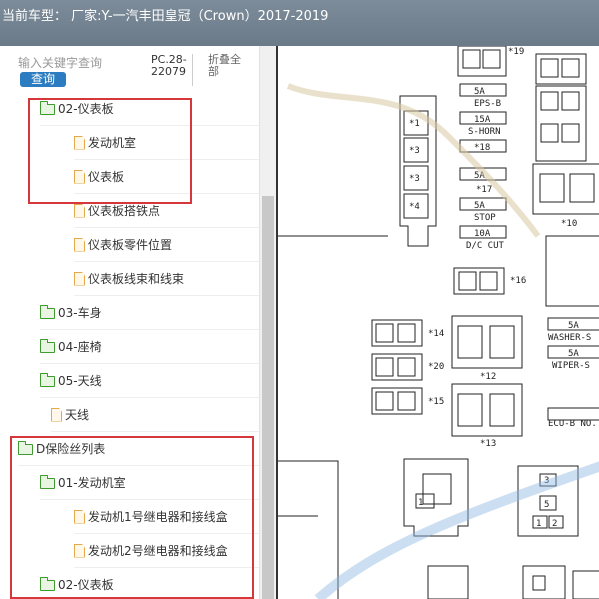  Describe the element at coordinates (554, 524) in the screenshot. I see `pin-2: 2` at that location.